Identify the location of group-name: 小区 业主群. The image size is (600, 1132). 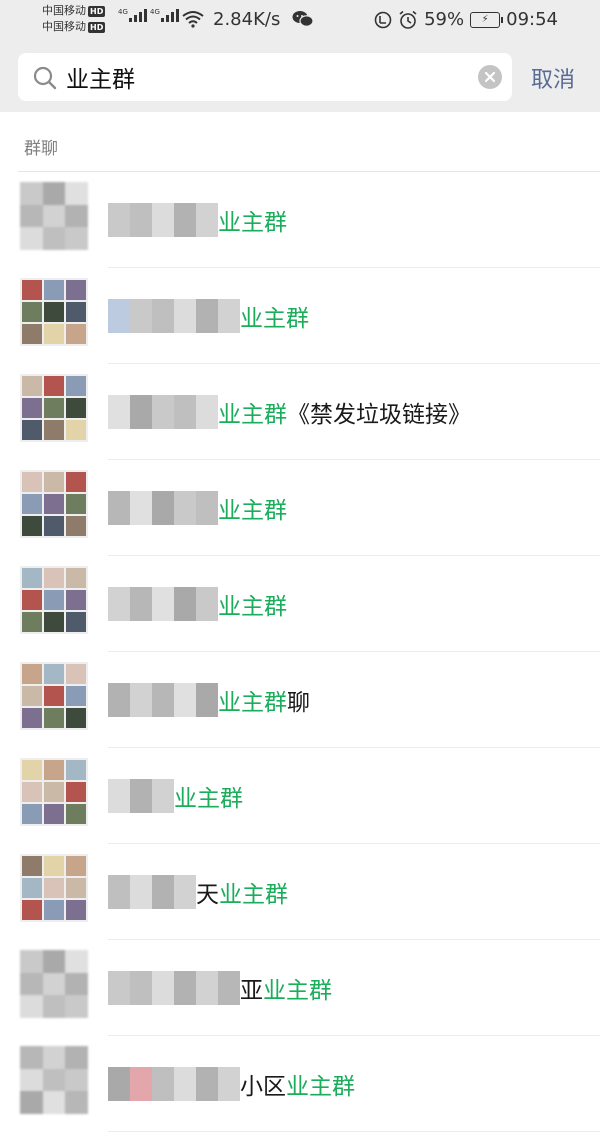
(231, 1084).